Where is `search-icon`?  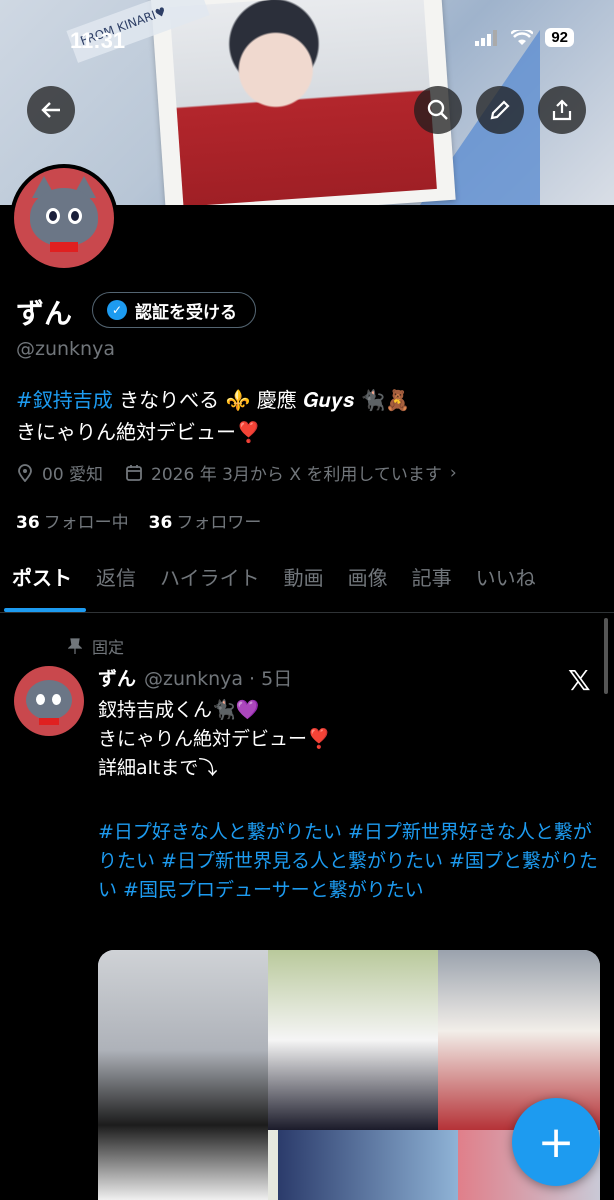
search-icon is located at coordinates (437, 109).